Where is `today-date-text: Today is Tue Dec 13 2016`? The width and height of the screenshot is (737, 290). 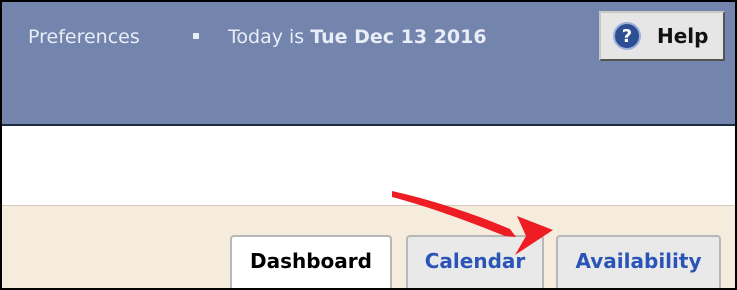 today-date-text: Today is Tue Dec 13 2016 is located at coordinates (357, 37).